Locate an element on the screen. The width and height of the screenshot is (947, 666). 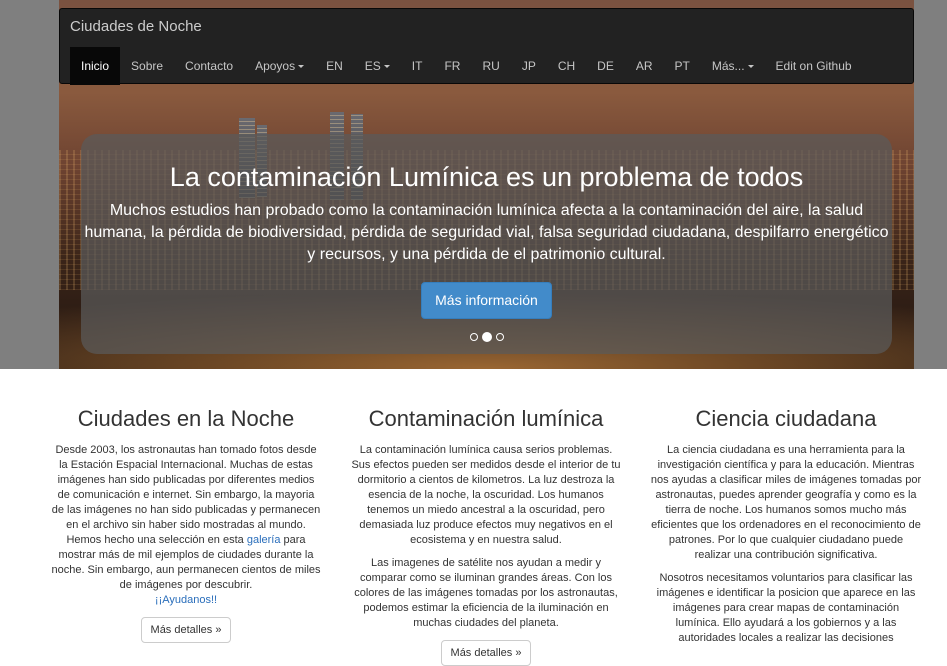
nav-item-edit-github: Edit on Github is located at coordinates (814, 66).